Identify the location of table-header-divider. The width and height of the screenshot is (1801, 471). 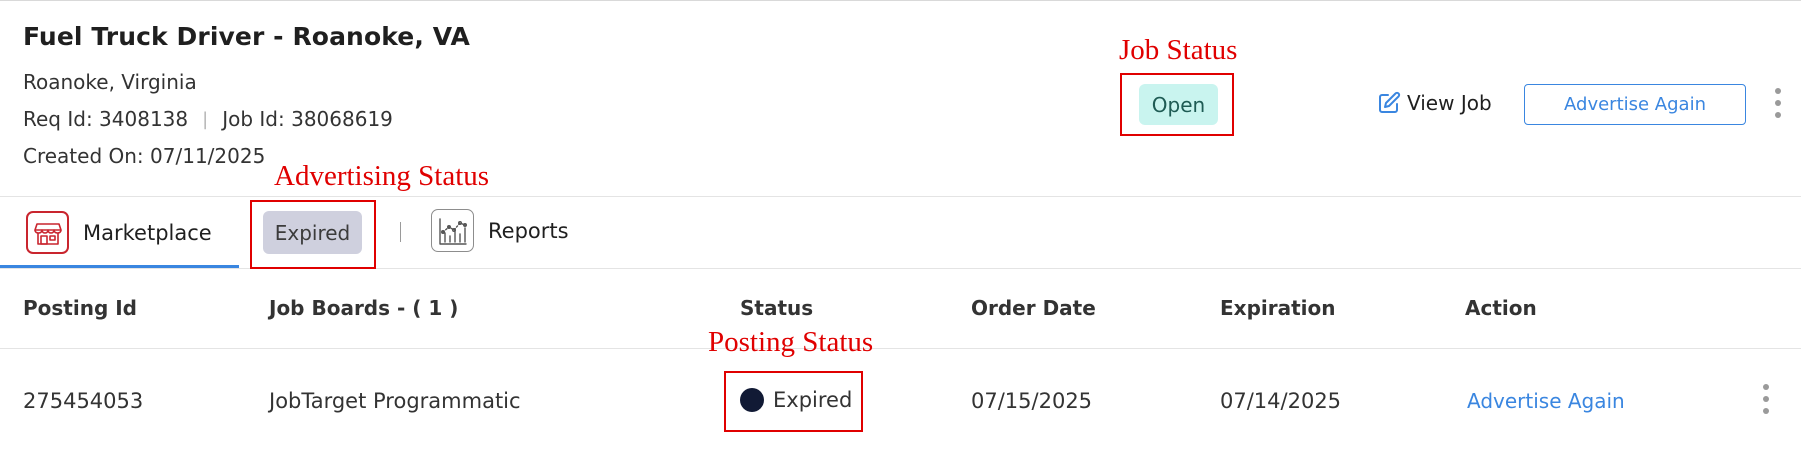
(900, 348).